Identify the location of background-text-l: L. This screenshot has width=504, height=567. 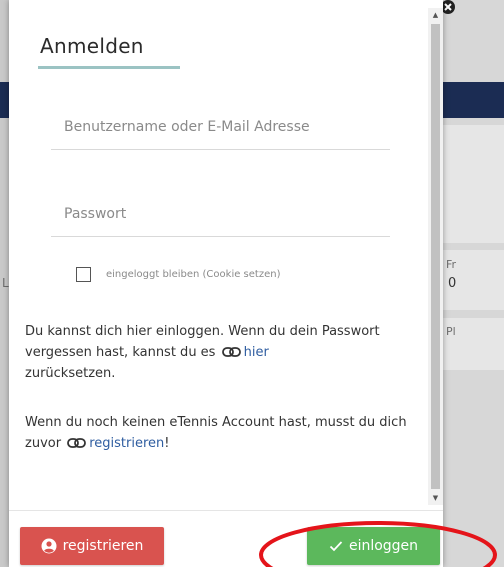
(5, 283).